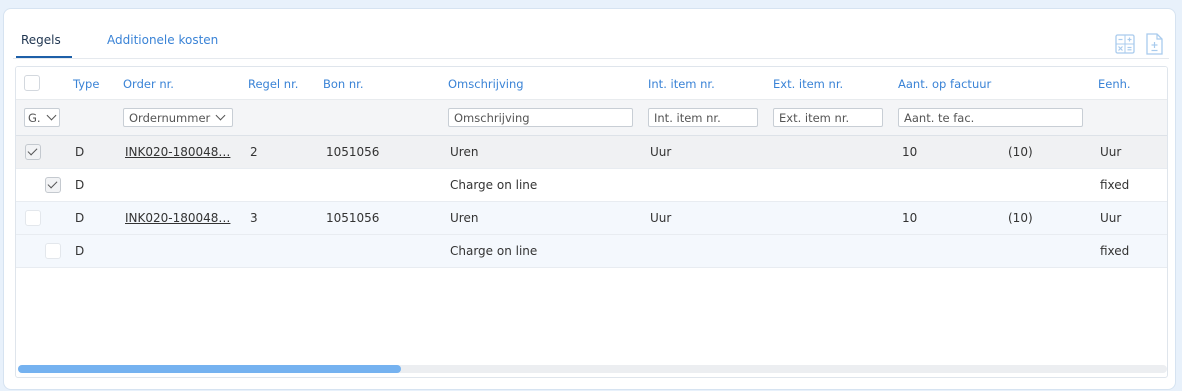 The width and height of the screenshot is (1182, 391). What do you see at coordinates (254, 152) in the screenshot?
I see `cell-regel-nr: 2` at bounding box center [254, 152].